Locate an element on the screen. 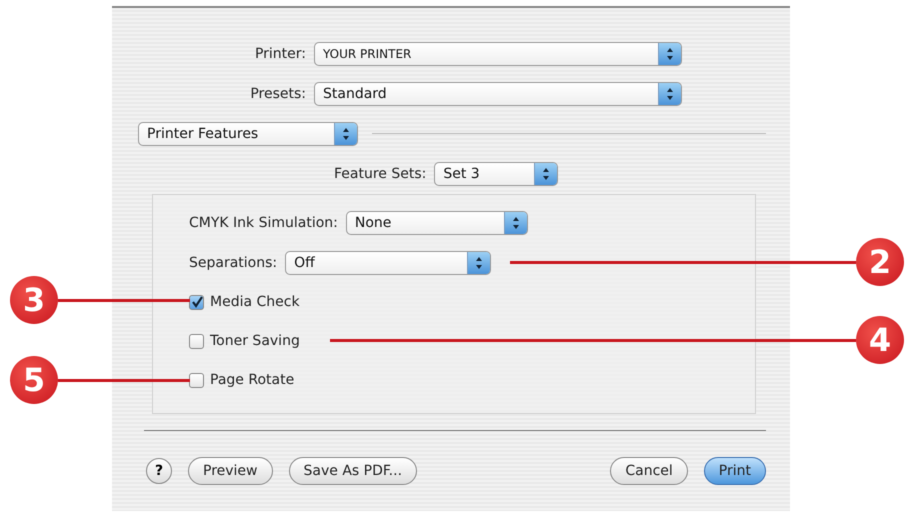 The image size is (920, 515). popup-menu: YOUR PRINTER is located at coordinates (498, 54).